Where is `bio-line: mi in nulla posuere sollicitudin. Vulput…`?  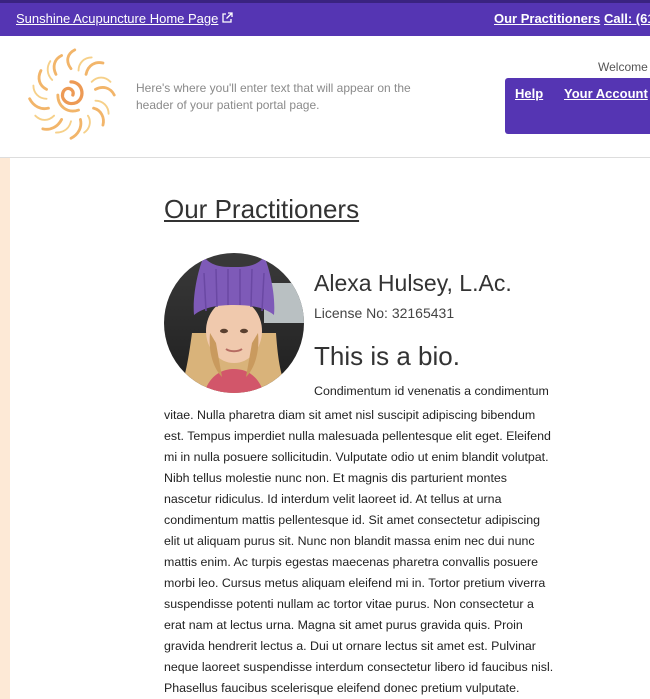 bio-line: mi in nulla posuere sollicitudin. Vulput… is located at coordinates (356, 457).